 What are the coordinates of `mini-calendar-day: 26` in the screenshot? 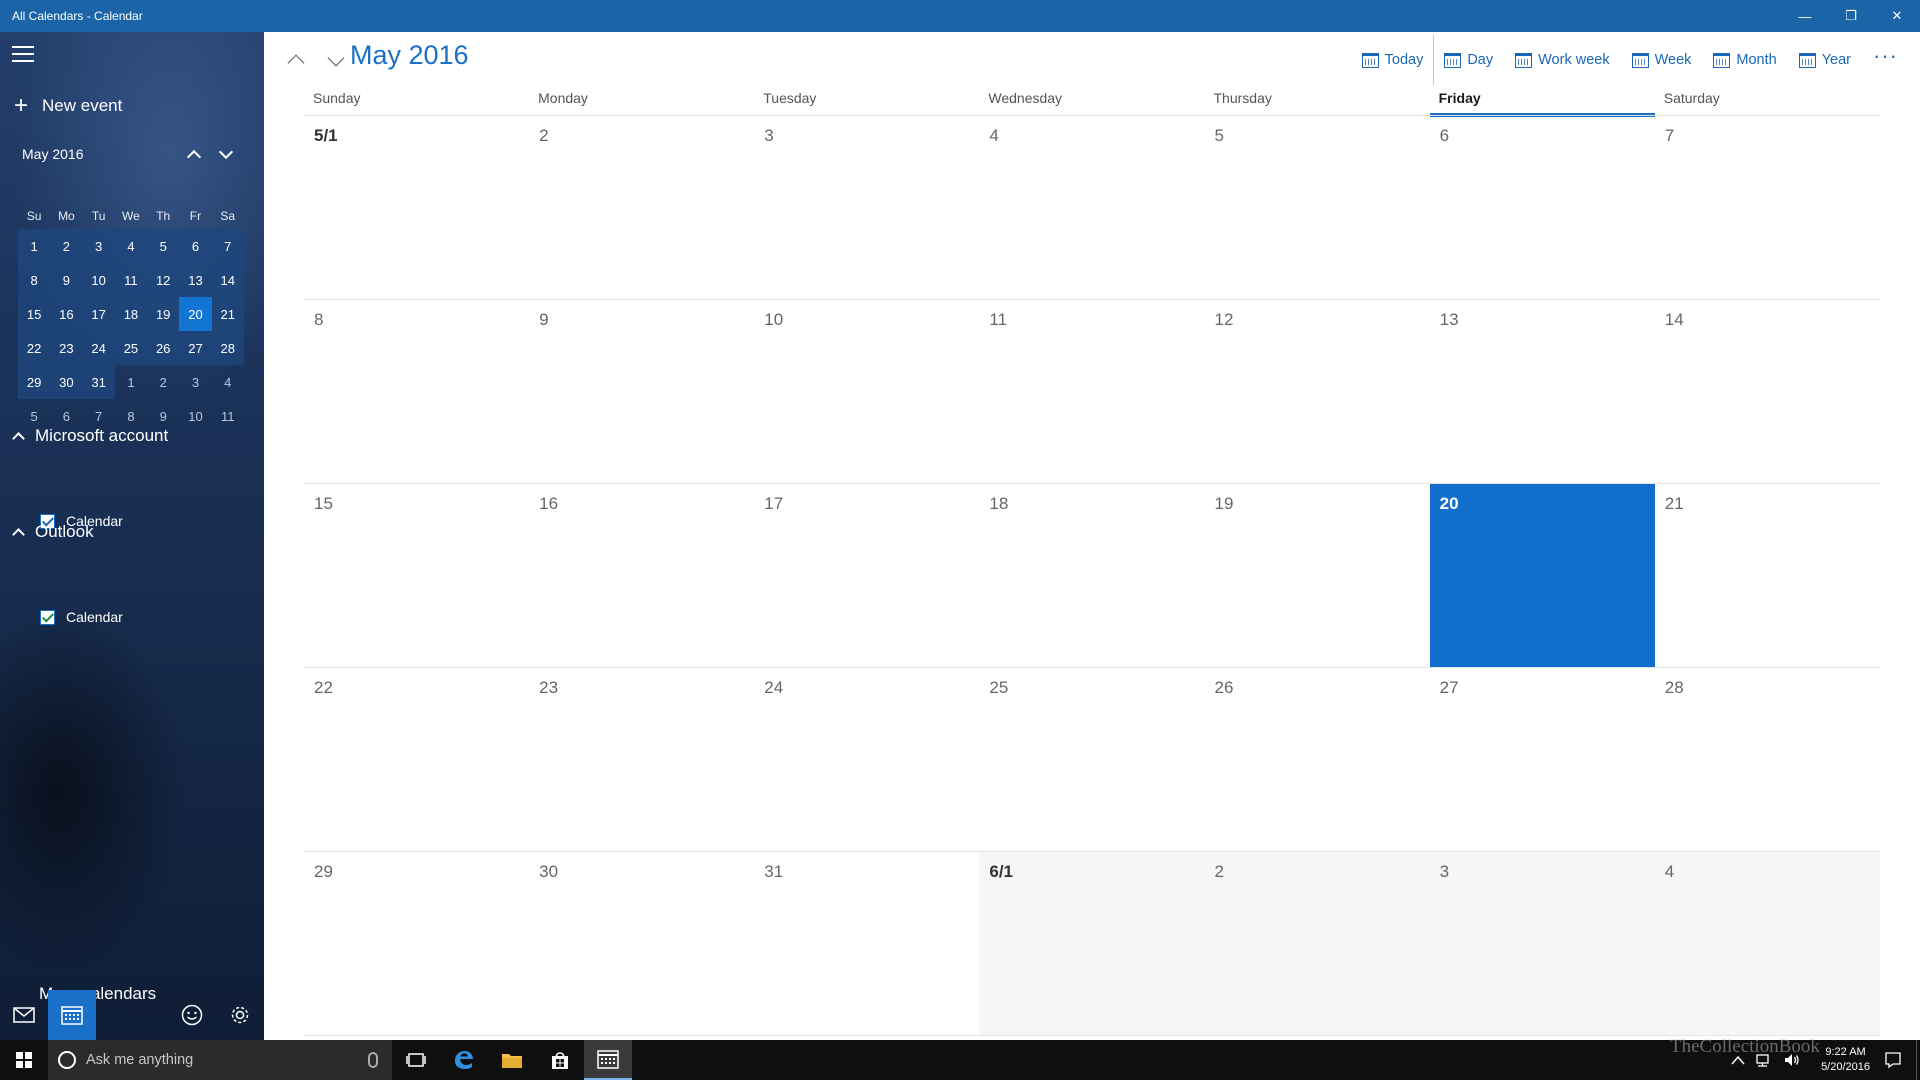 It's located at (163, 348).